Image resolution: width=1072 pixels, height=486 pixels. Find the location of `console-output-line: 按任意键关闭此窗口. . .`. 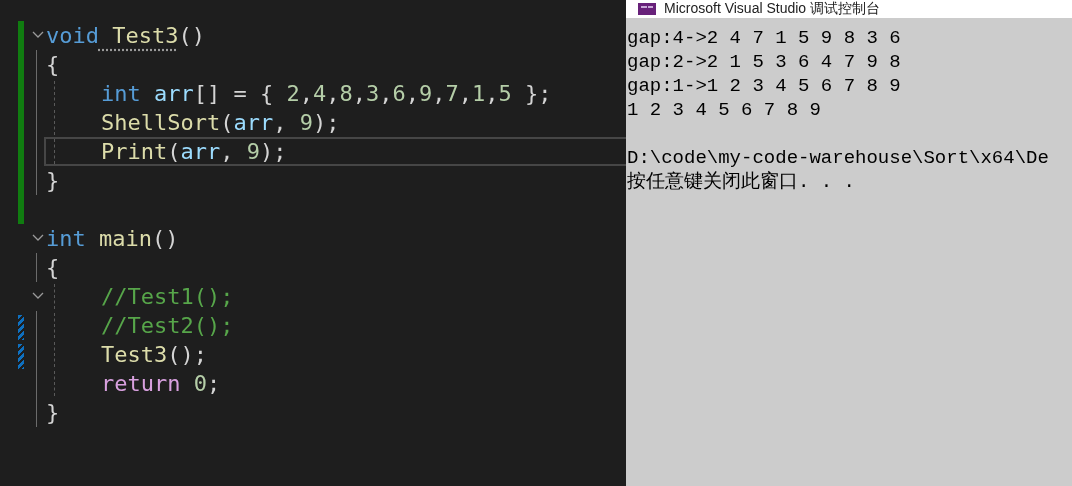

console-output-line: 按任意键关闭此窗口. . . is located at coordinates (741, 182).